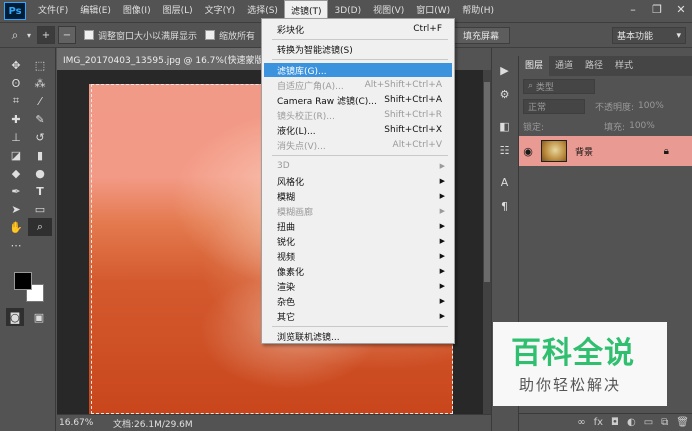 The height and width of the screenshot is (431, 692). What do you see at coordinates (358, 29) in the screenshot?
I see `menu-item-last-filter: 彩块化 Ctrl+F` at bounding box center [358, 29].